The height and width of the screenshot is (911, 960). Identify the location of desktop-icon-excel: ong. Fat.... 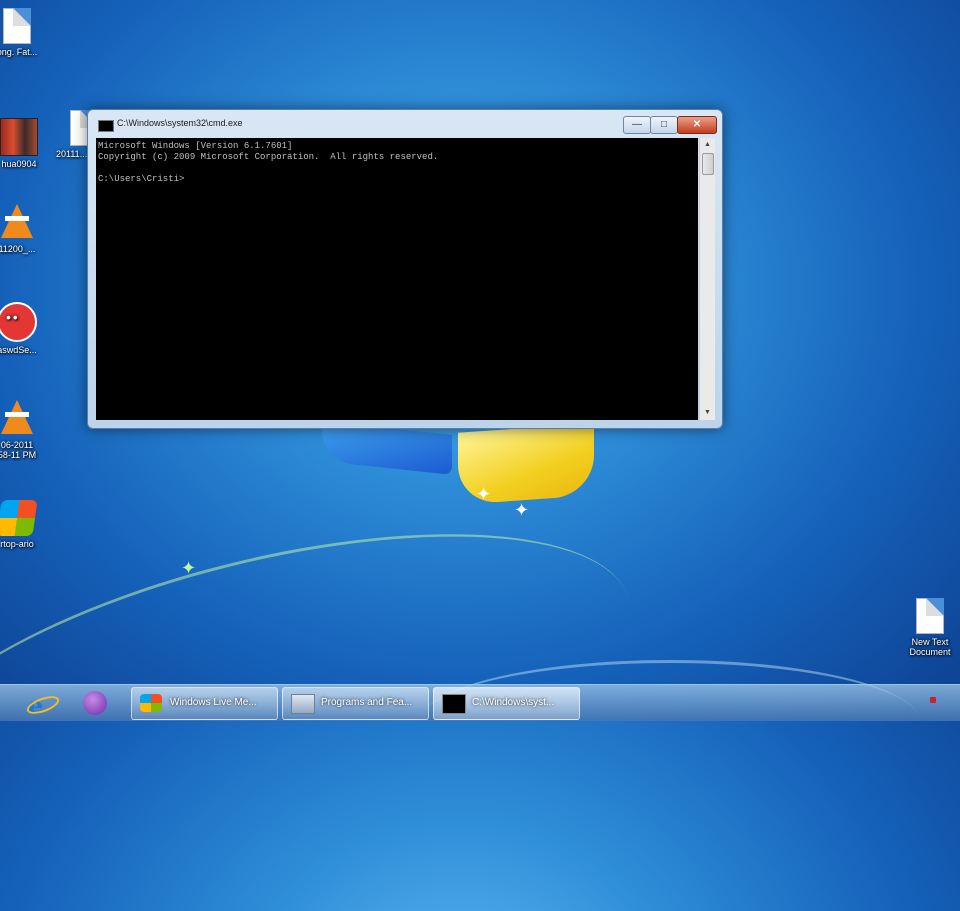
(27, 32).